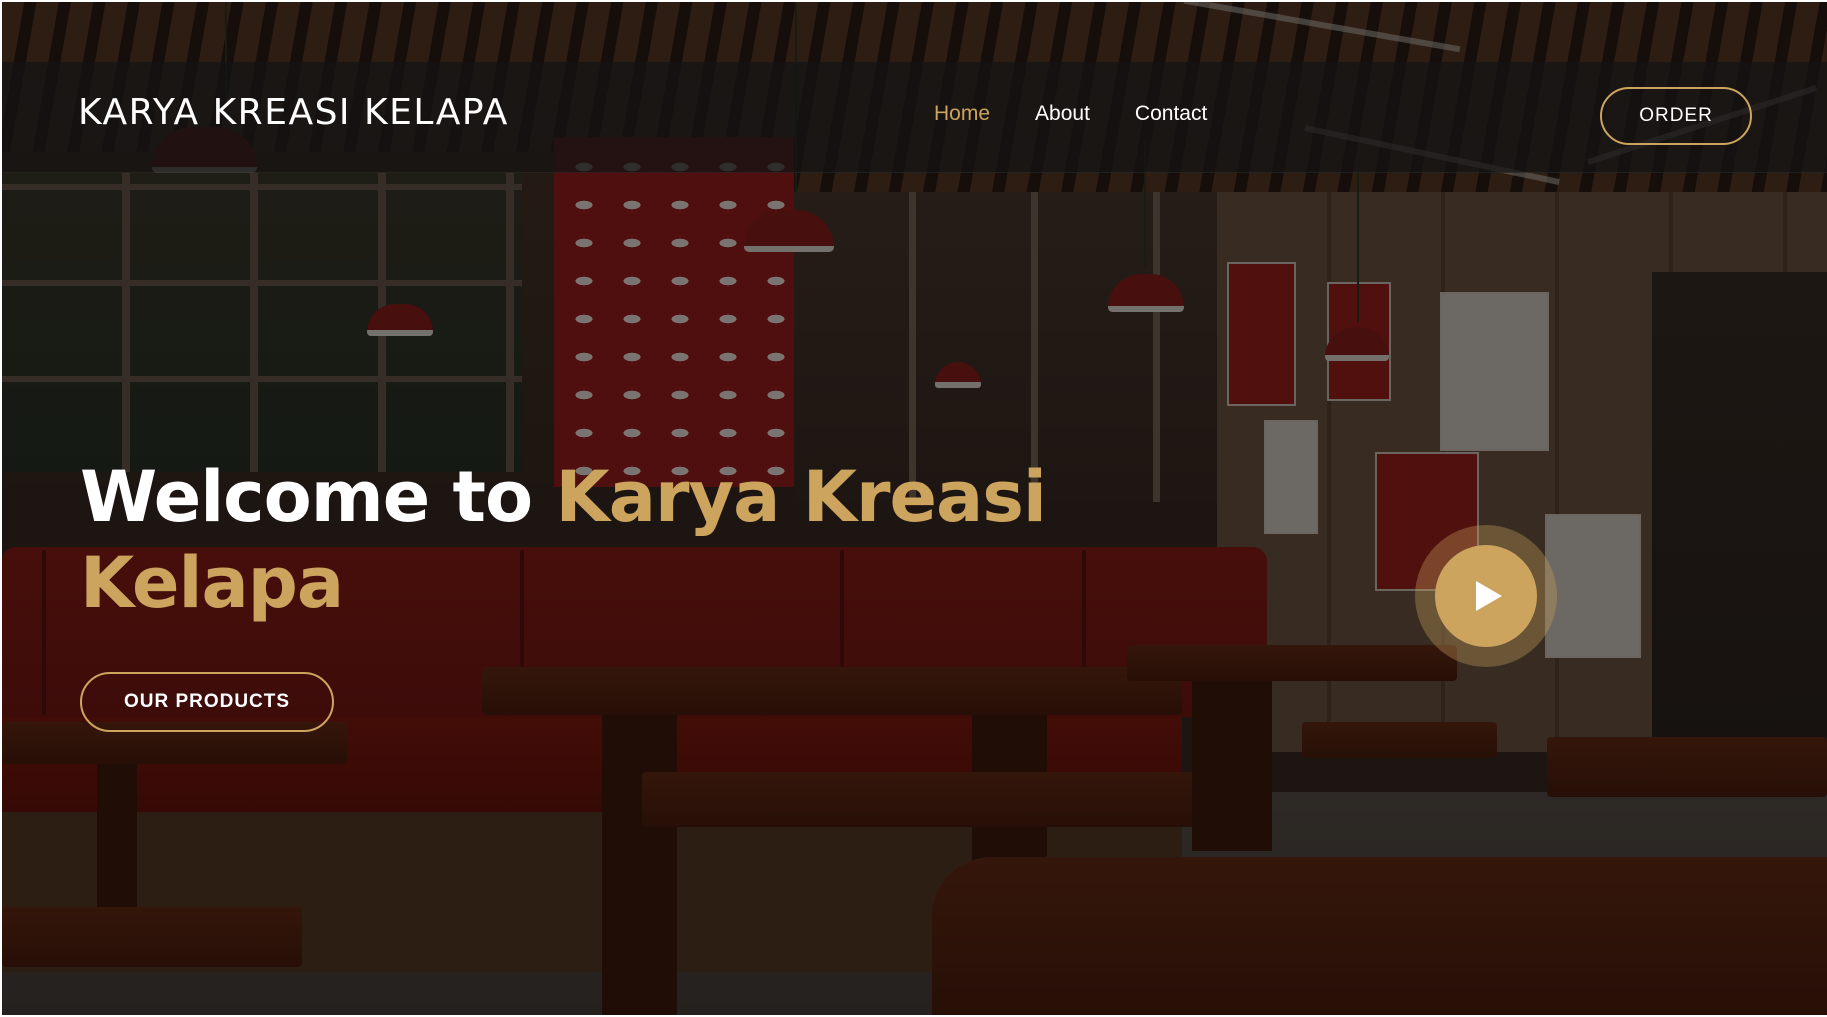  What do you see at coordinates (1062, 114) in the screenshot?
I see `nav-link-about: About` at bounding box center [1062, 114].